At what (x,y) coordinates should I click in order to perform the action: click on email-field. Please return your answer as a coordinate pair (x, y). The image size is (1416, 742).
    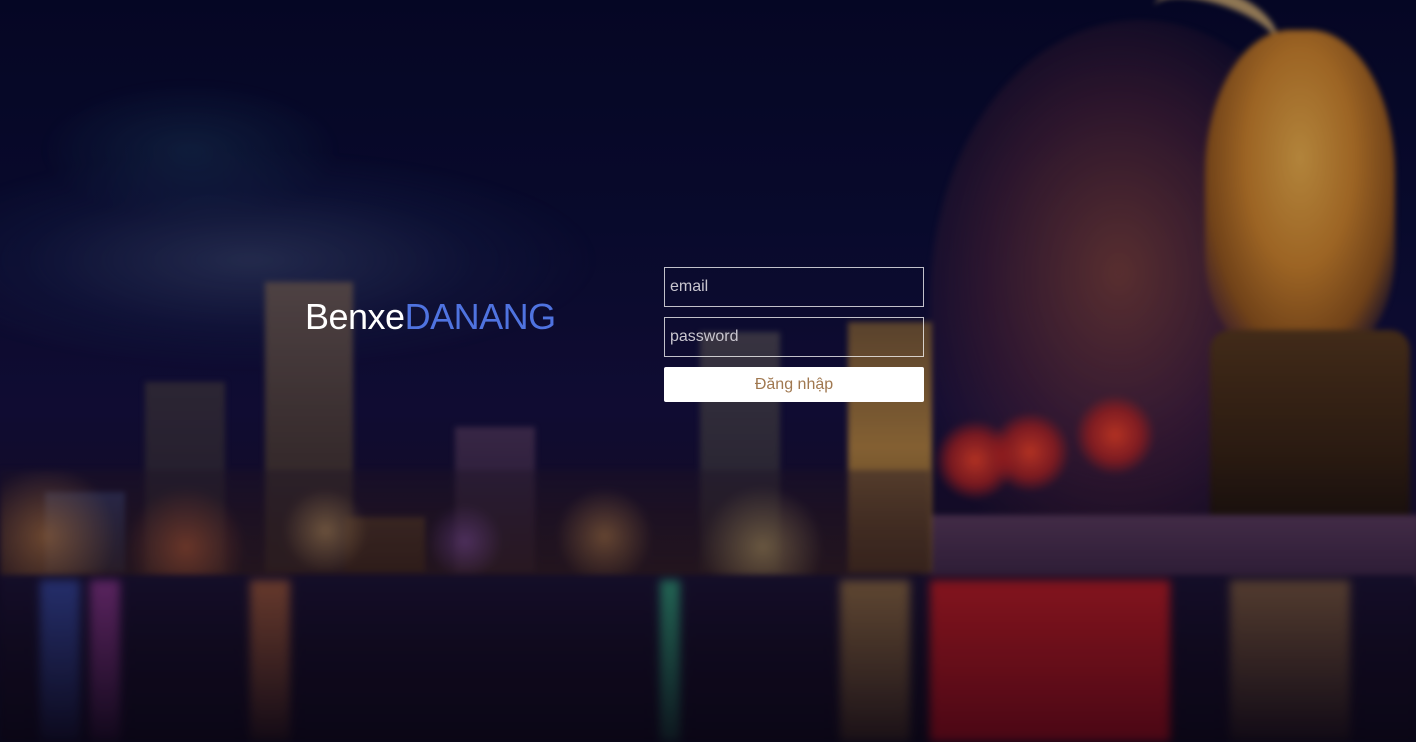
    Looking at the image, I should click on (794, 287).